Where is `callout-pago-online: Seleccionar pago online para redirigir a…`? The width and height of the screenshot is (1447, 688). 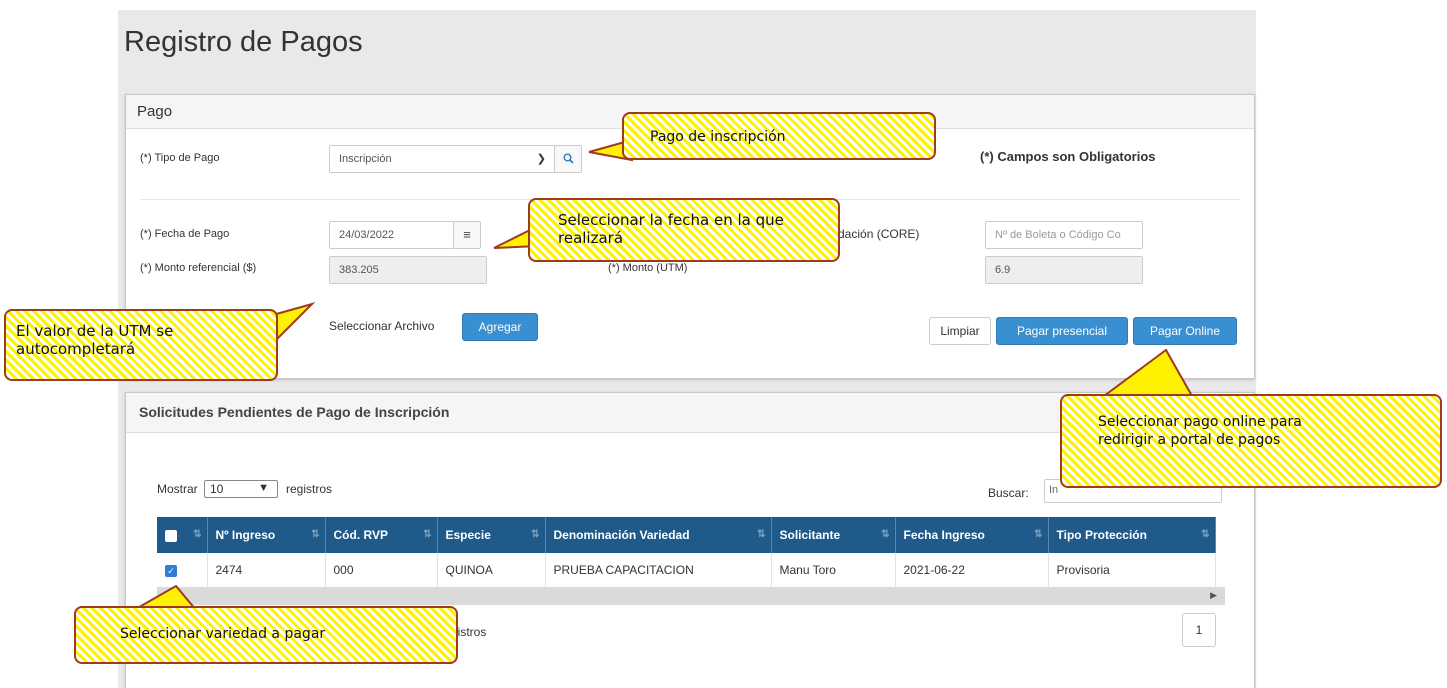 callout-pago-online: Seleccionar pago online para redirigir a… is located at coordinates (1251, 441).